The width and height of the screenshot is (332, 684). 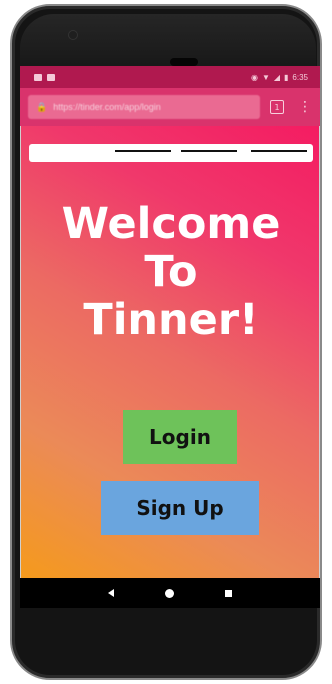 I want to click on overflow-menu-icon: ⋮, so click(x=305, y=107).